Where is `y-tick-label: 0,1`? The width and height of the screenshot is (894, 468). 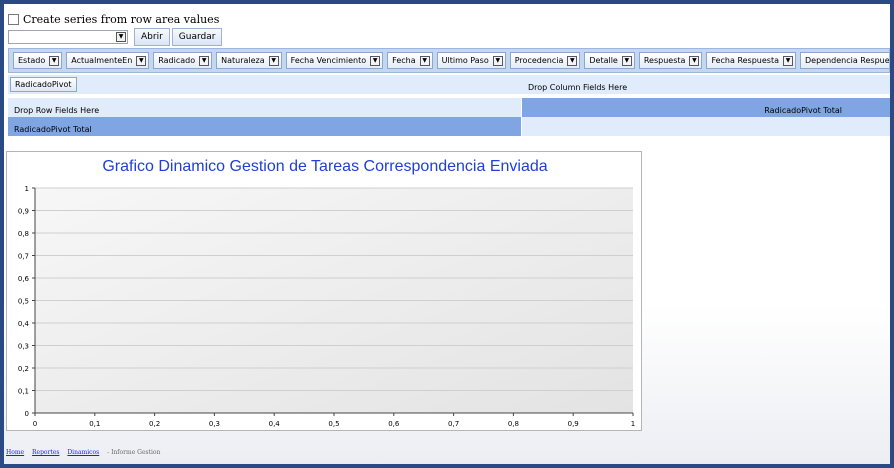
y-tick-label: 0,1 is located at coordinates (23, 392).